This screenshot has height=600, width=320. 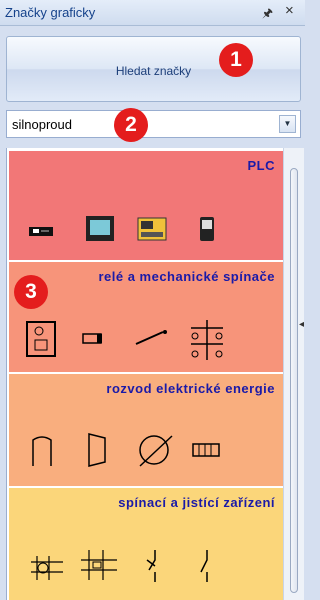 What do you see at coordinates (155, 566) in the screenshot?
I see `fuse-switch-icon` at bounding box center [155, 566].